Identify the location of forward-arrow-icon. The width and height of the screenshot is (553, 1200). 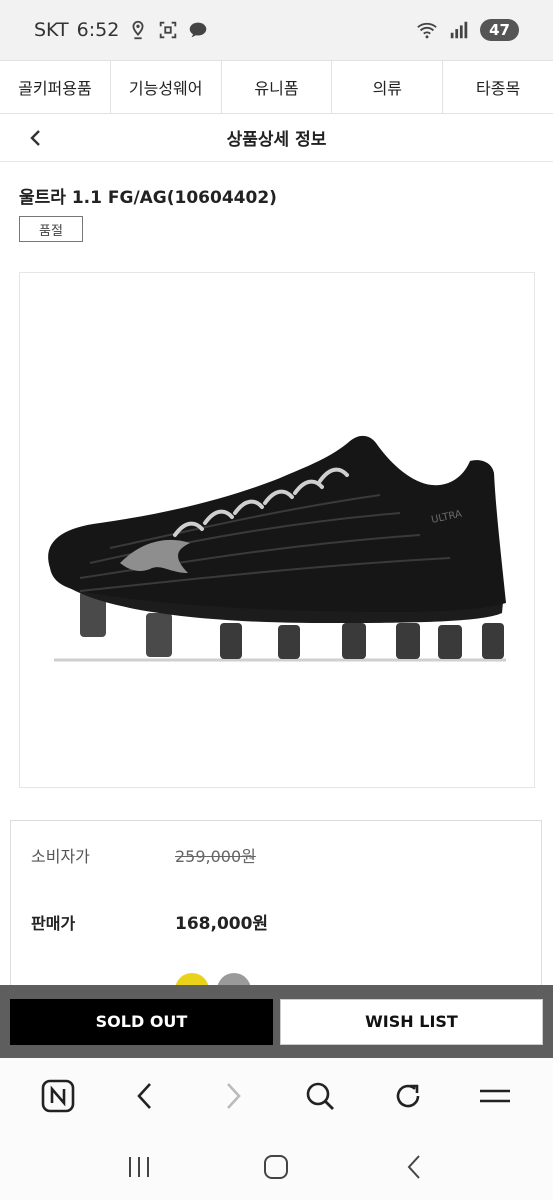
(233, 1096).